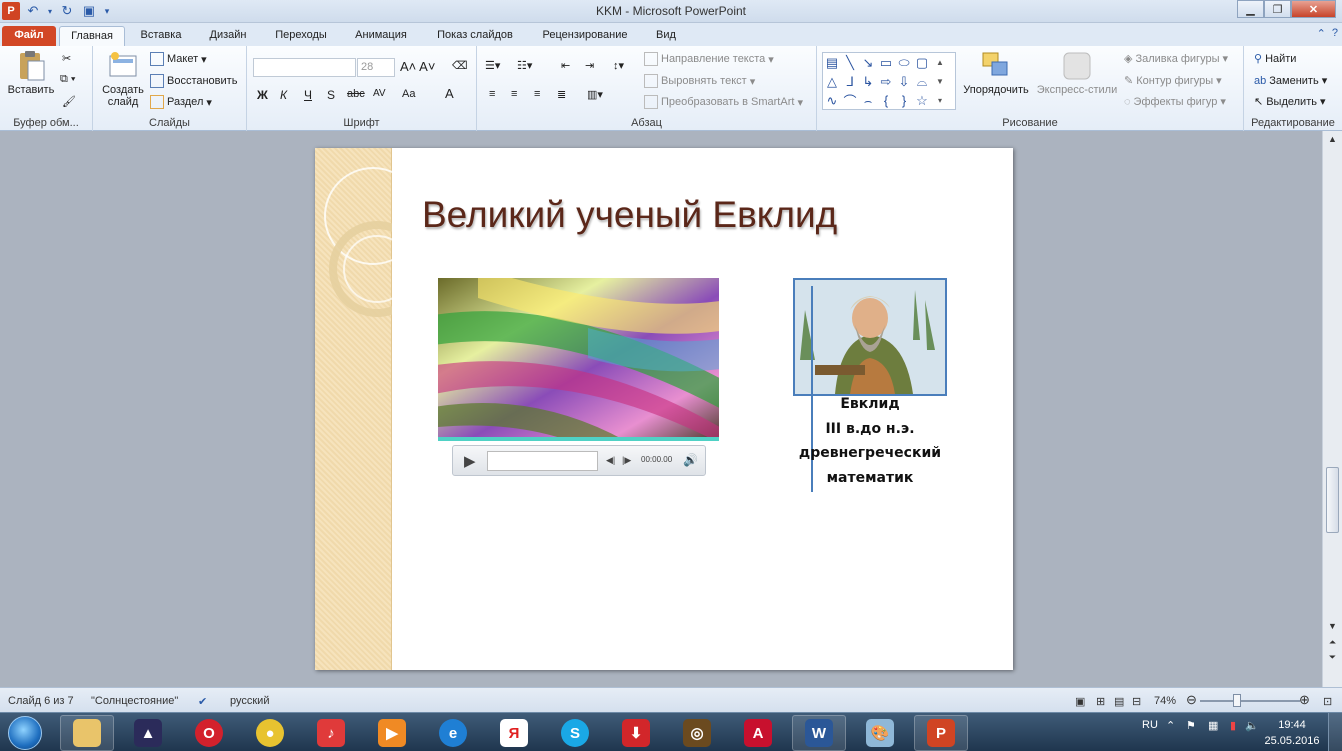 This screenshot has width=1342, height=751. What do you see at coordinates (356, 94) in the screenshot?
I see `strikethrough-button: abc` at bounding box center [356, 94].